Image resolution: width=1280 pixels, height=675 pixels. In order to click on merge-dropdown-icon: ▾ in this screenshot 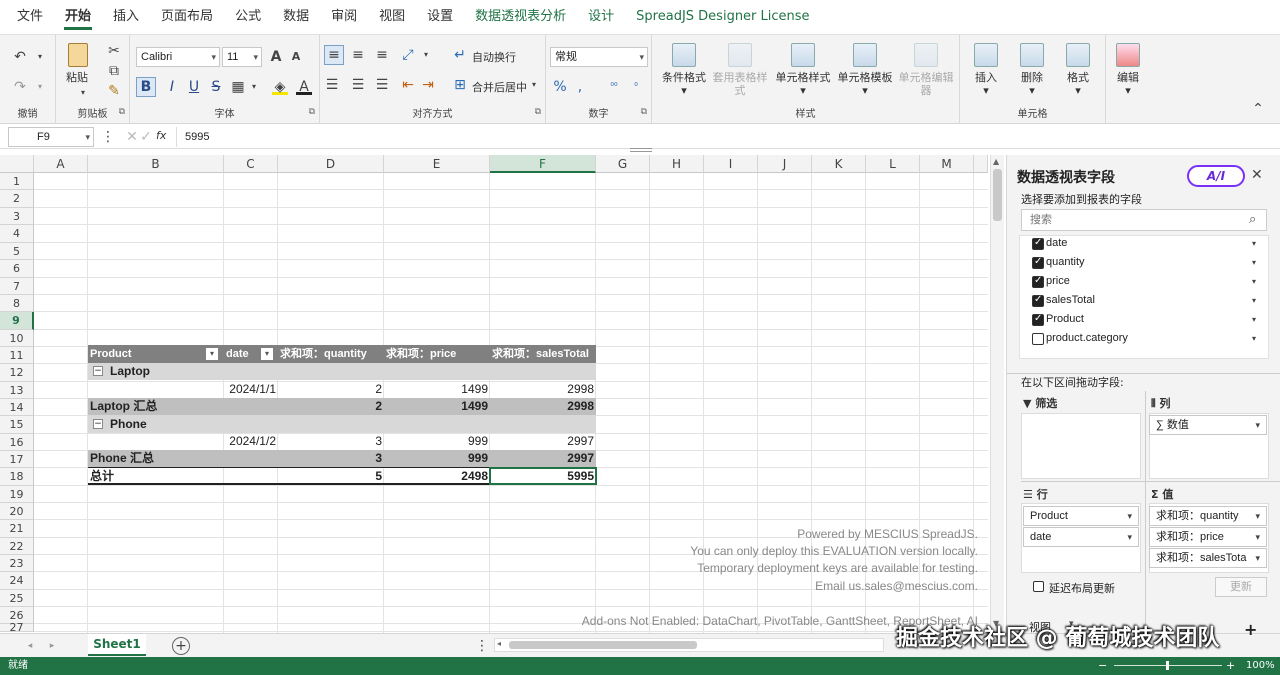, I will do `click(534, 85)`.